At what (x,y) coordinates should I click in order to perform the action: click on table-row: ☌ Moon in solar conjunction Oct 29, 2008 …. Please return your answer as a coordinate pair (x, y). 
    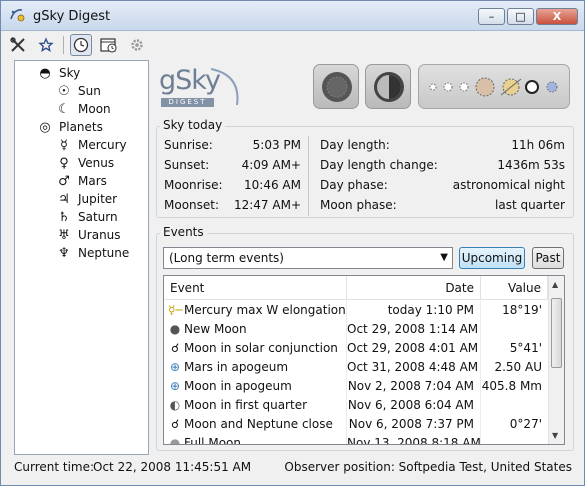
    Looking at the image, I should click on (356, 348).